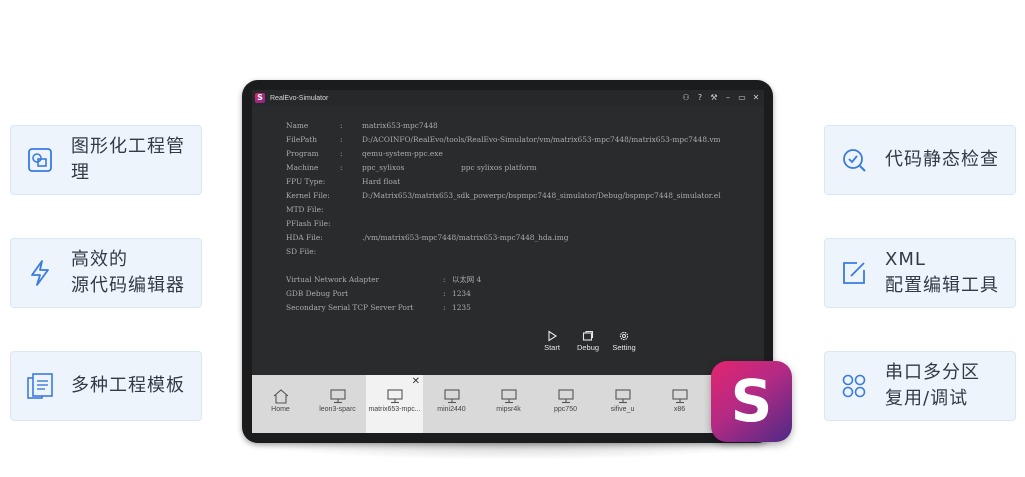 Image resolution: width=1025 pixels, height=477 pixels. What do you see at coordinates (302, 167) in the screenshot?
I see `info-key: Machine` at bounding box center [302, 167].